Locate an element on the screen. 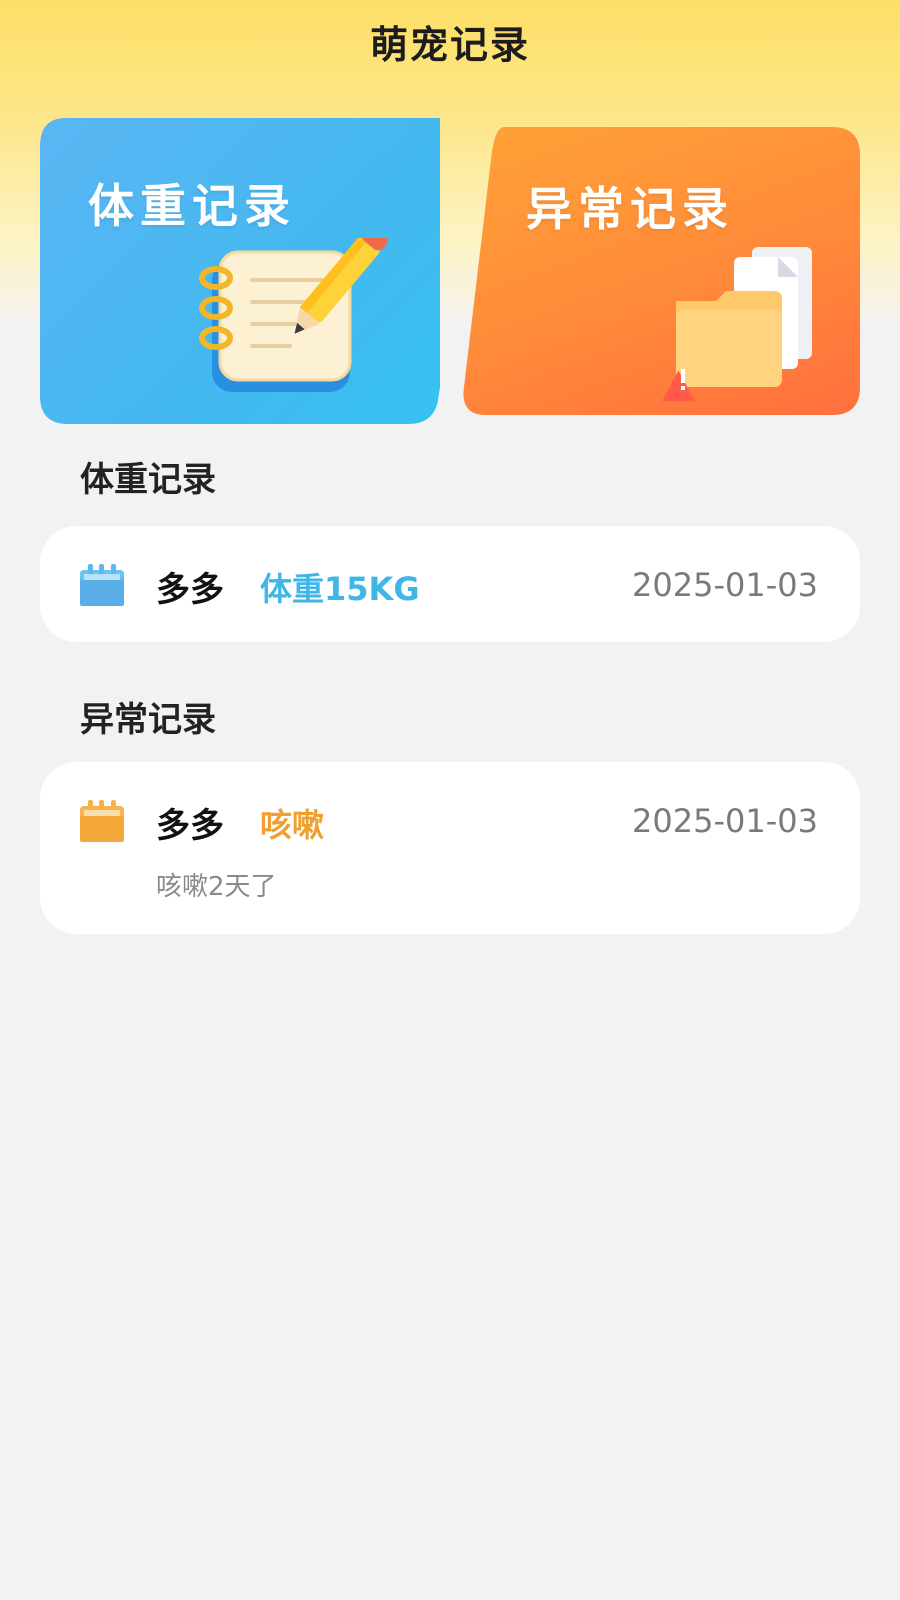  weight-card-label: 体重记录 is located at coordinates (192, 206).